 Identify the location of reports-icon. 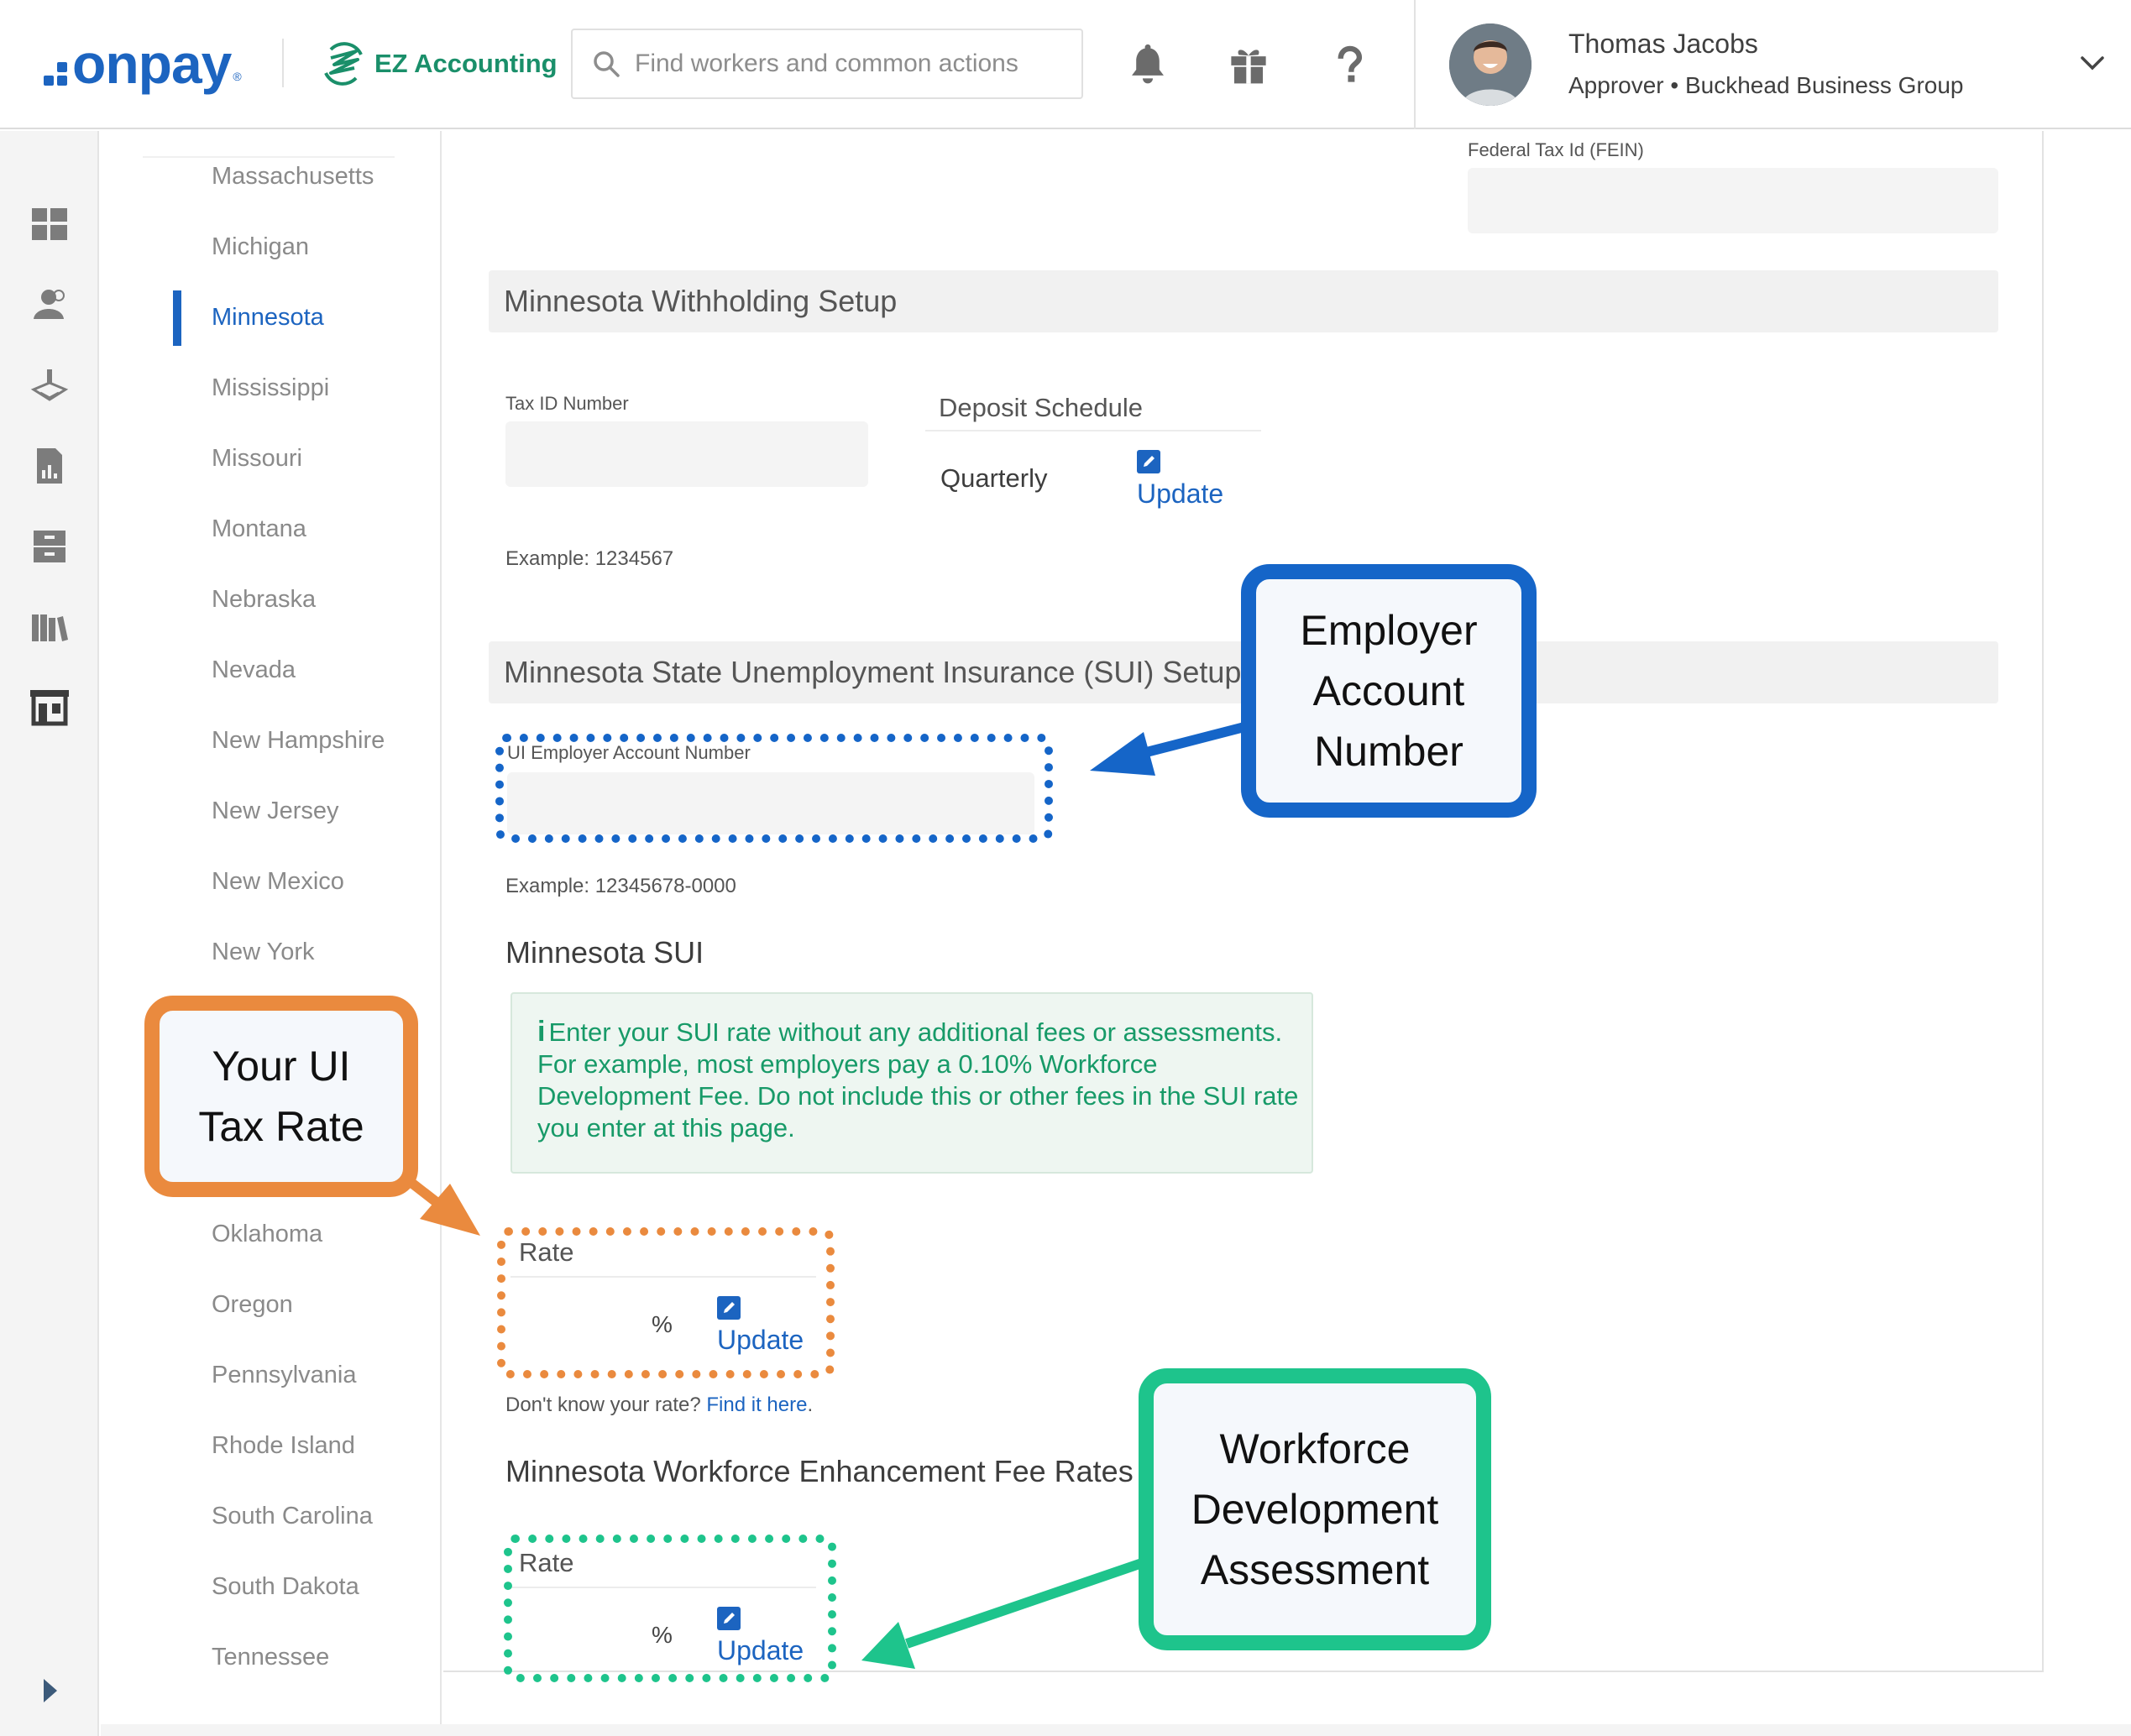
(50, 466).